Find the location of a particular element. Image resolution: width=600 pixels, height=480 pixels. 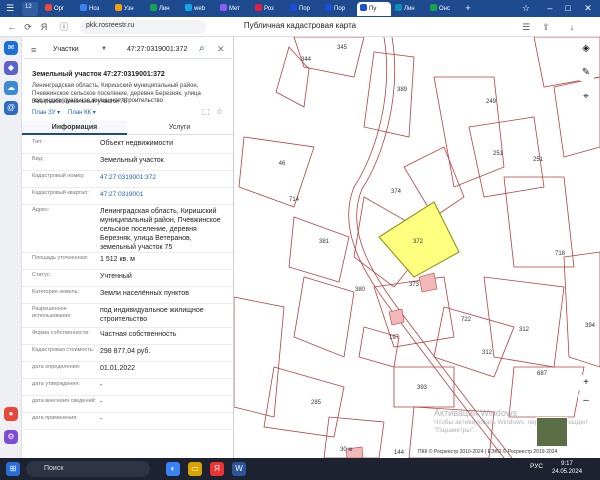

search-category: Участки is located at coordinates (66, 49).